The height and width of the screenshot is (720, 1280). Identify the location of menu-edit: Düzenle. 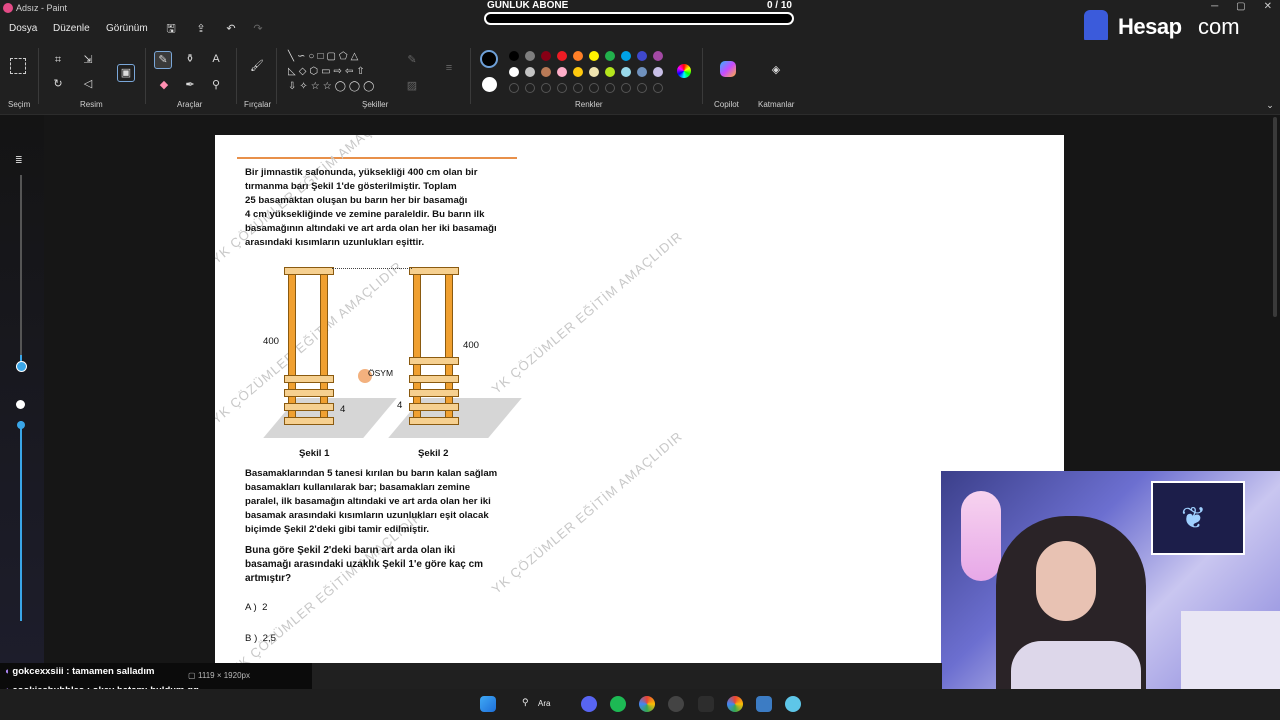
(71, 28).